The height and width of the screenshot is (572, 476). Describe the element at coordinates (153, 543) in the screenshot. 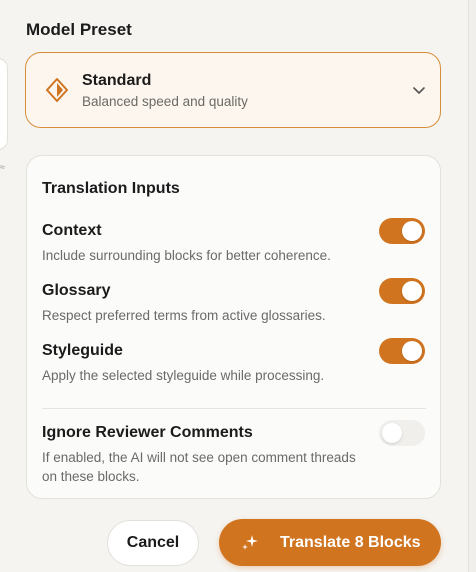

I see `cancel-button: Cancel` at that location.